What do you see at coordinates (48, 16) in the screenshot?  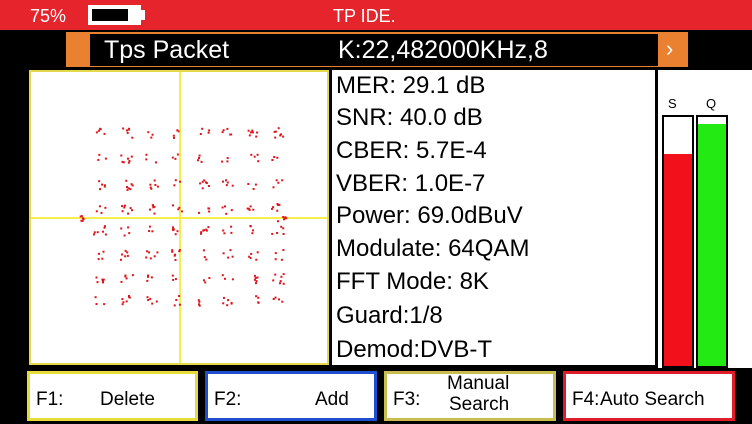 I see `battery-percent: 75%` at bounding box center [48, 16].